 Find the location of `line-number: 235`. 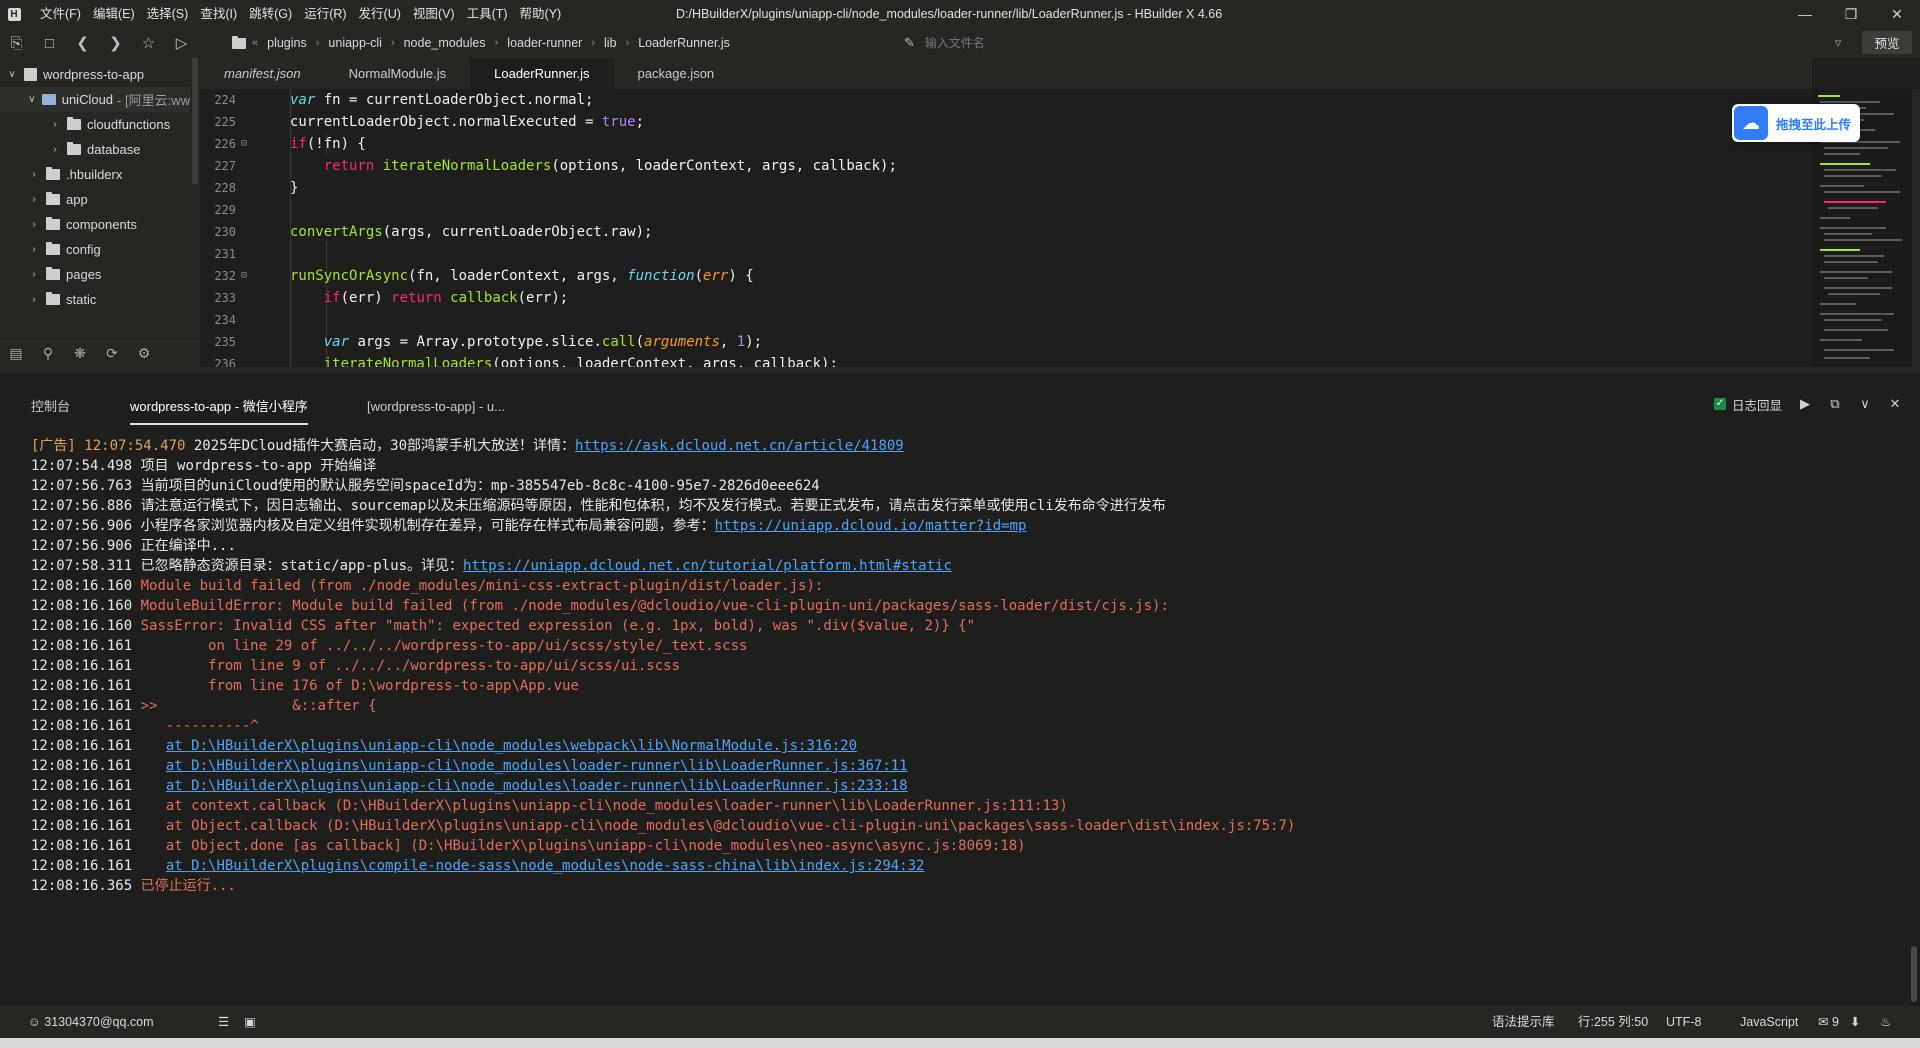

line-number: 235 is located at coordinates (225, 342).